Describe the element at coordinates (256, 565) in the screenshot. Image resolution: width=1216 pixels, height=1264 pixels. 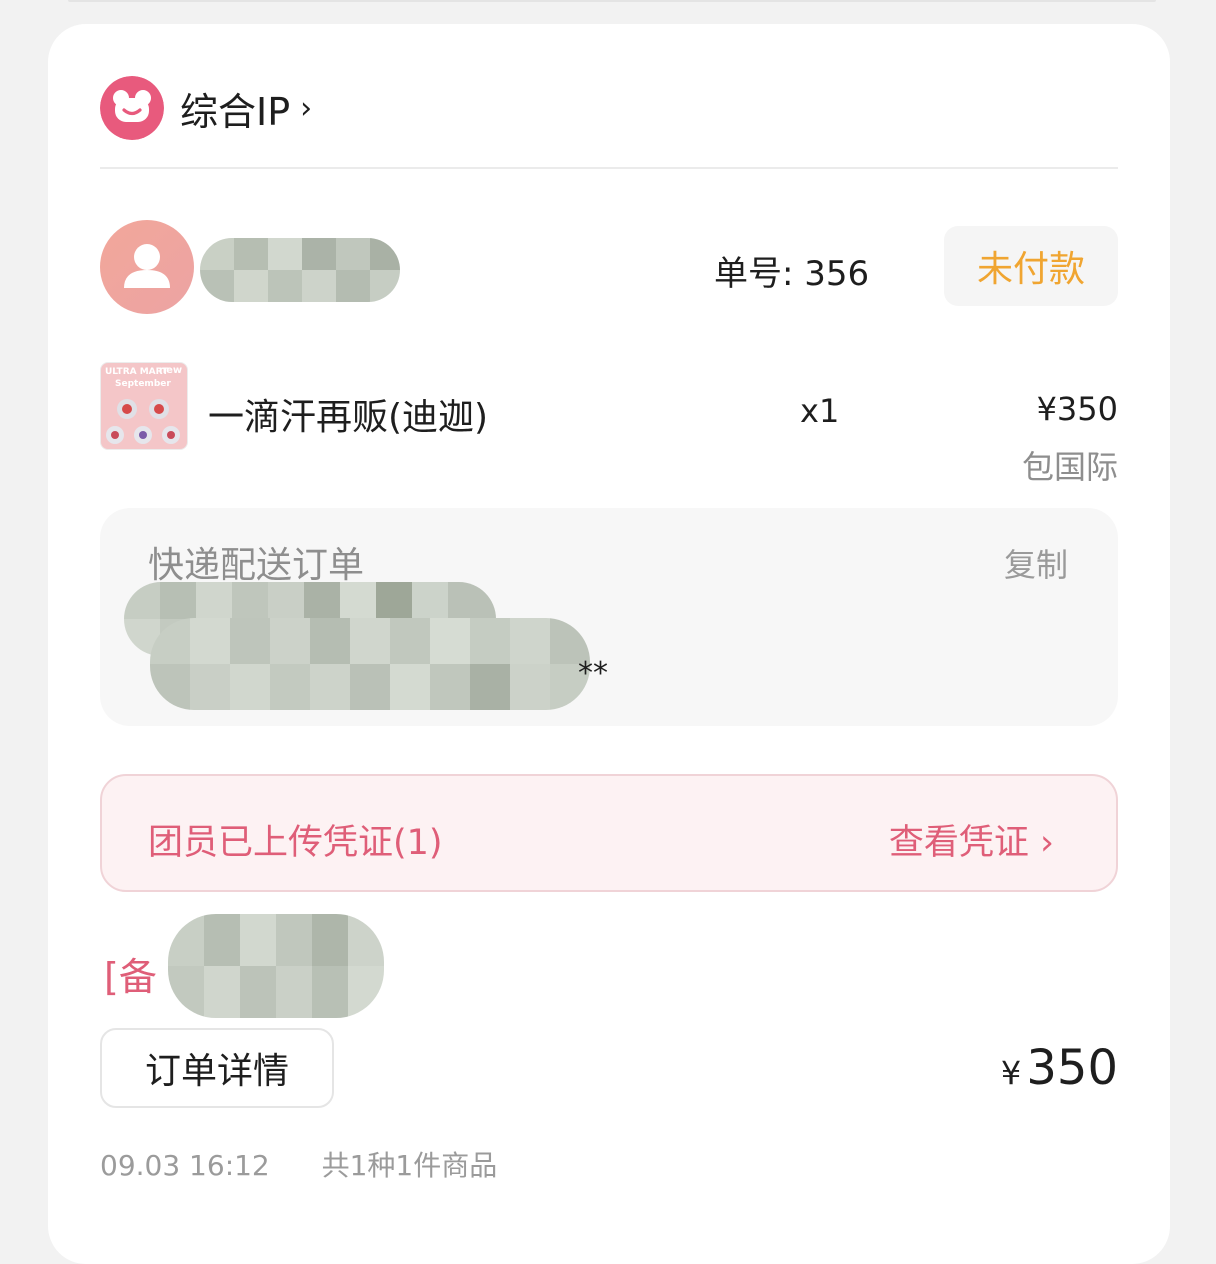
I see `delivery-title: 快递配送订单` at that location.